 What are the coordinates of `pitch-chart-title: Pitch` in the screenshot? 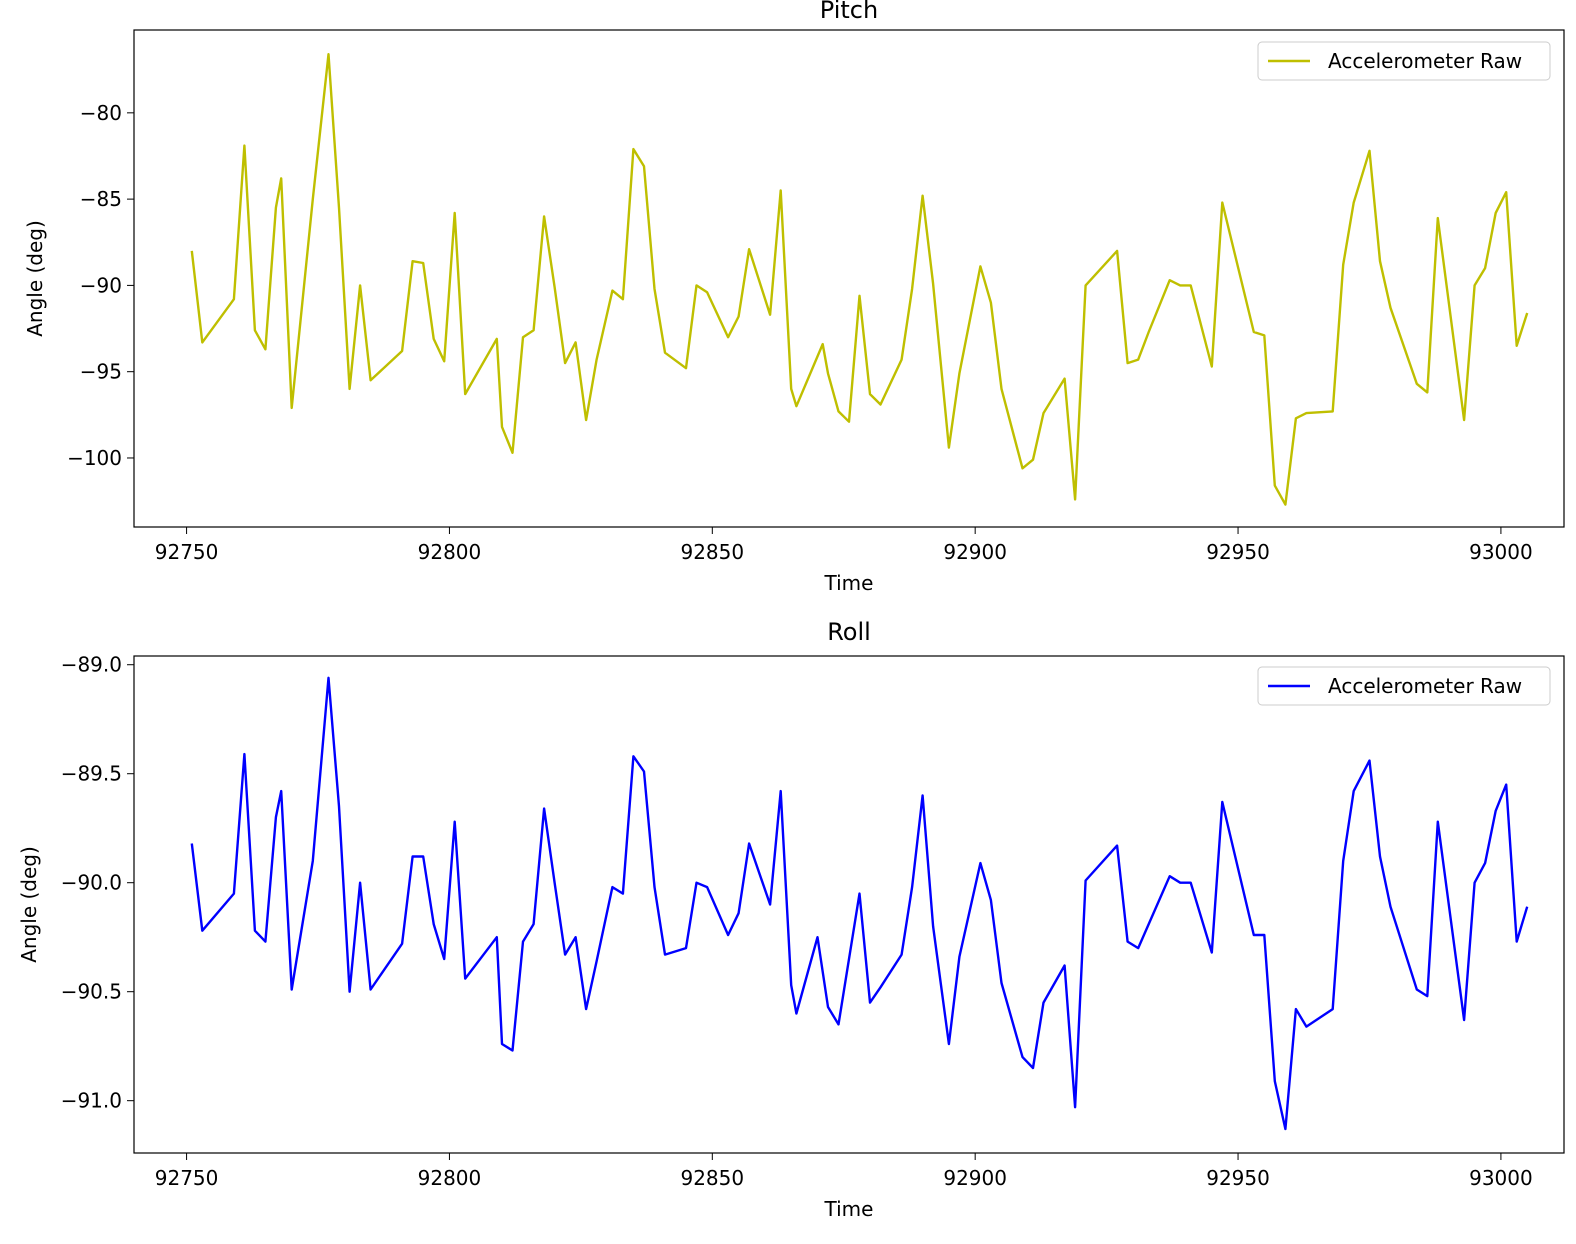 It's located at (849, 12).